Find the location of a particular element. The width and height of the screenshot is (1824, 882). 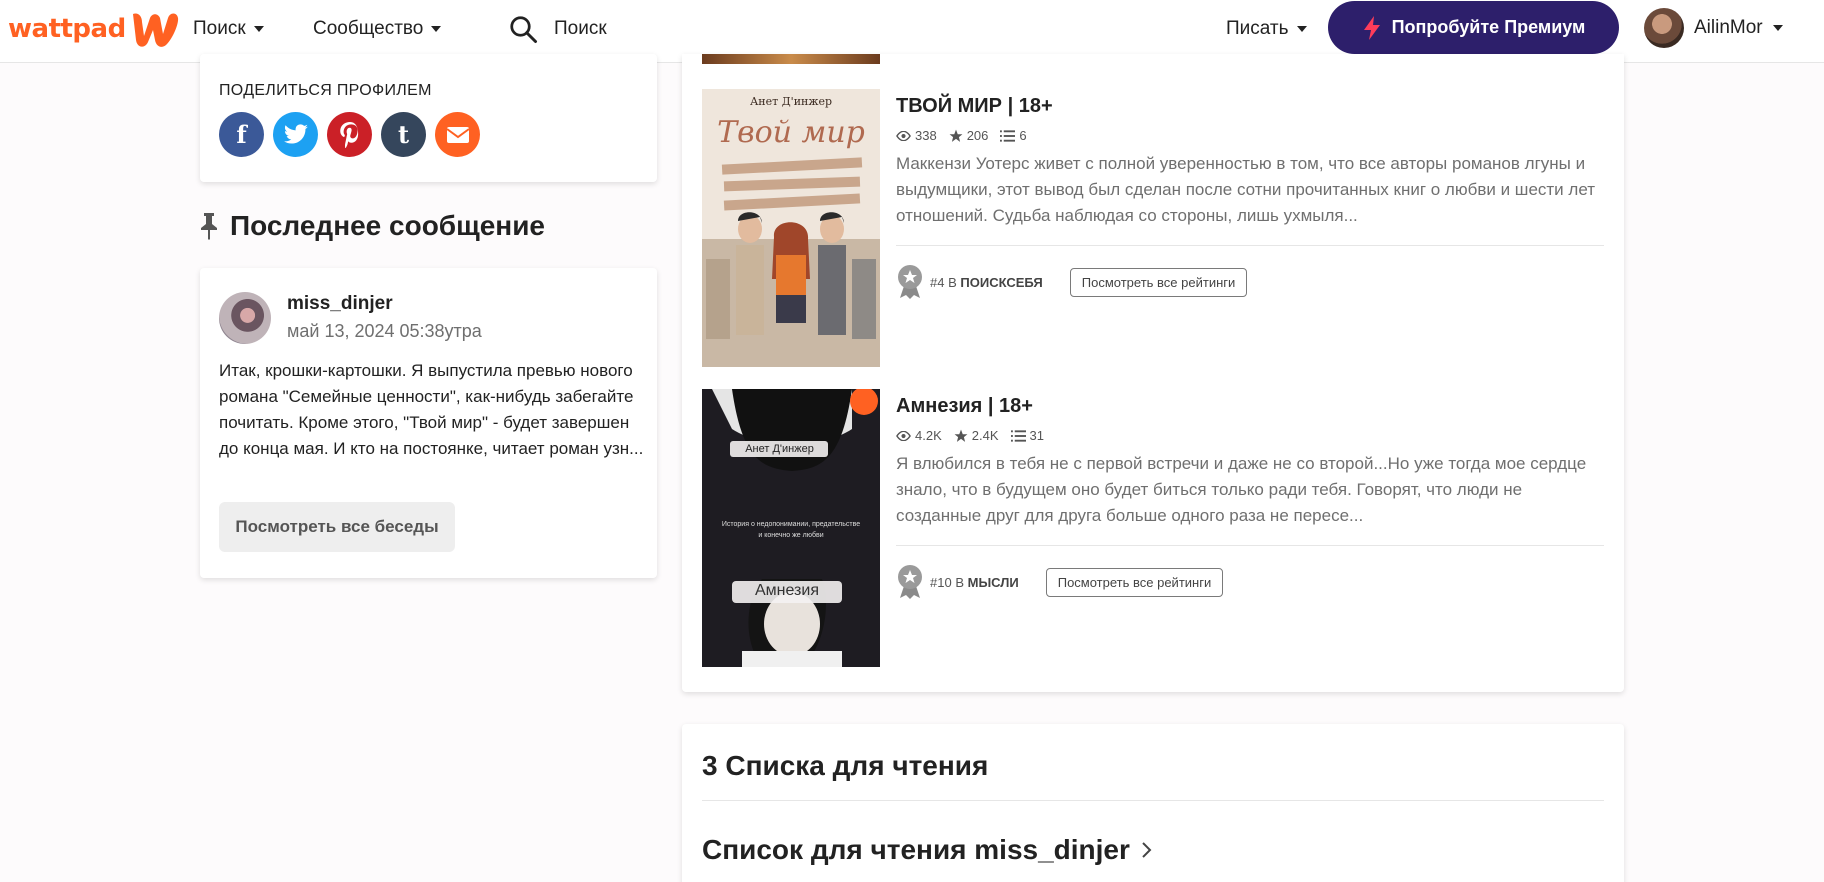

twitter-icon is located at coordinates (295, 134).